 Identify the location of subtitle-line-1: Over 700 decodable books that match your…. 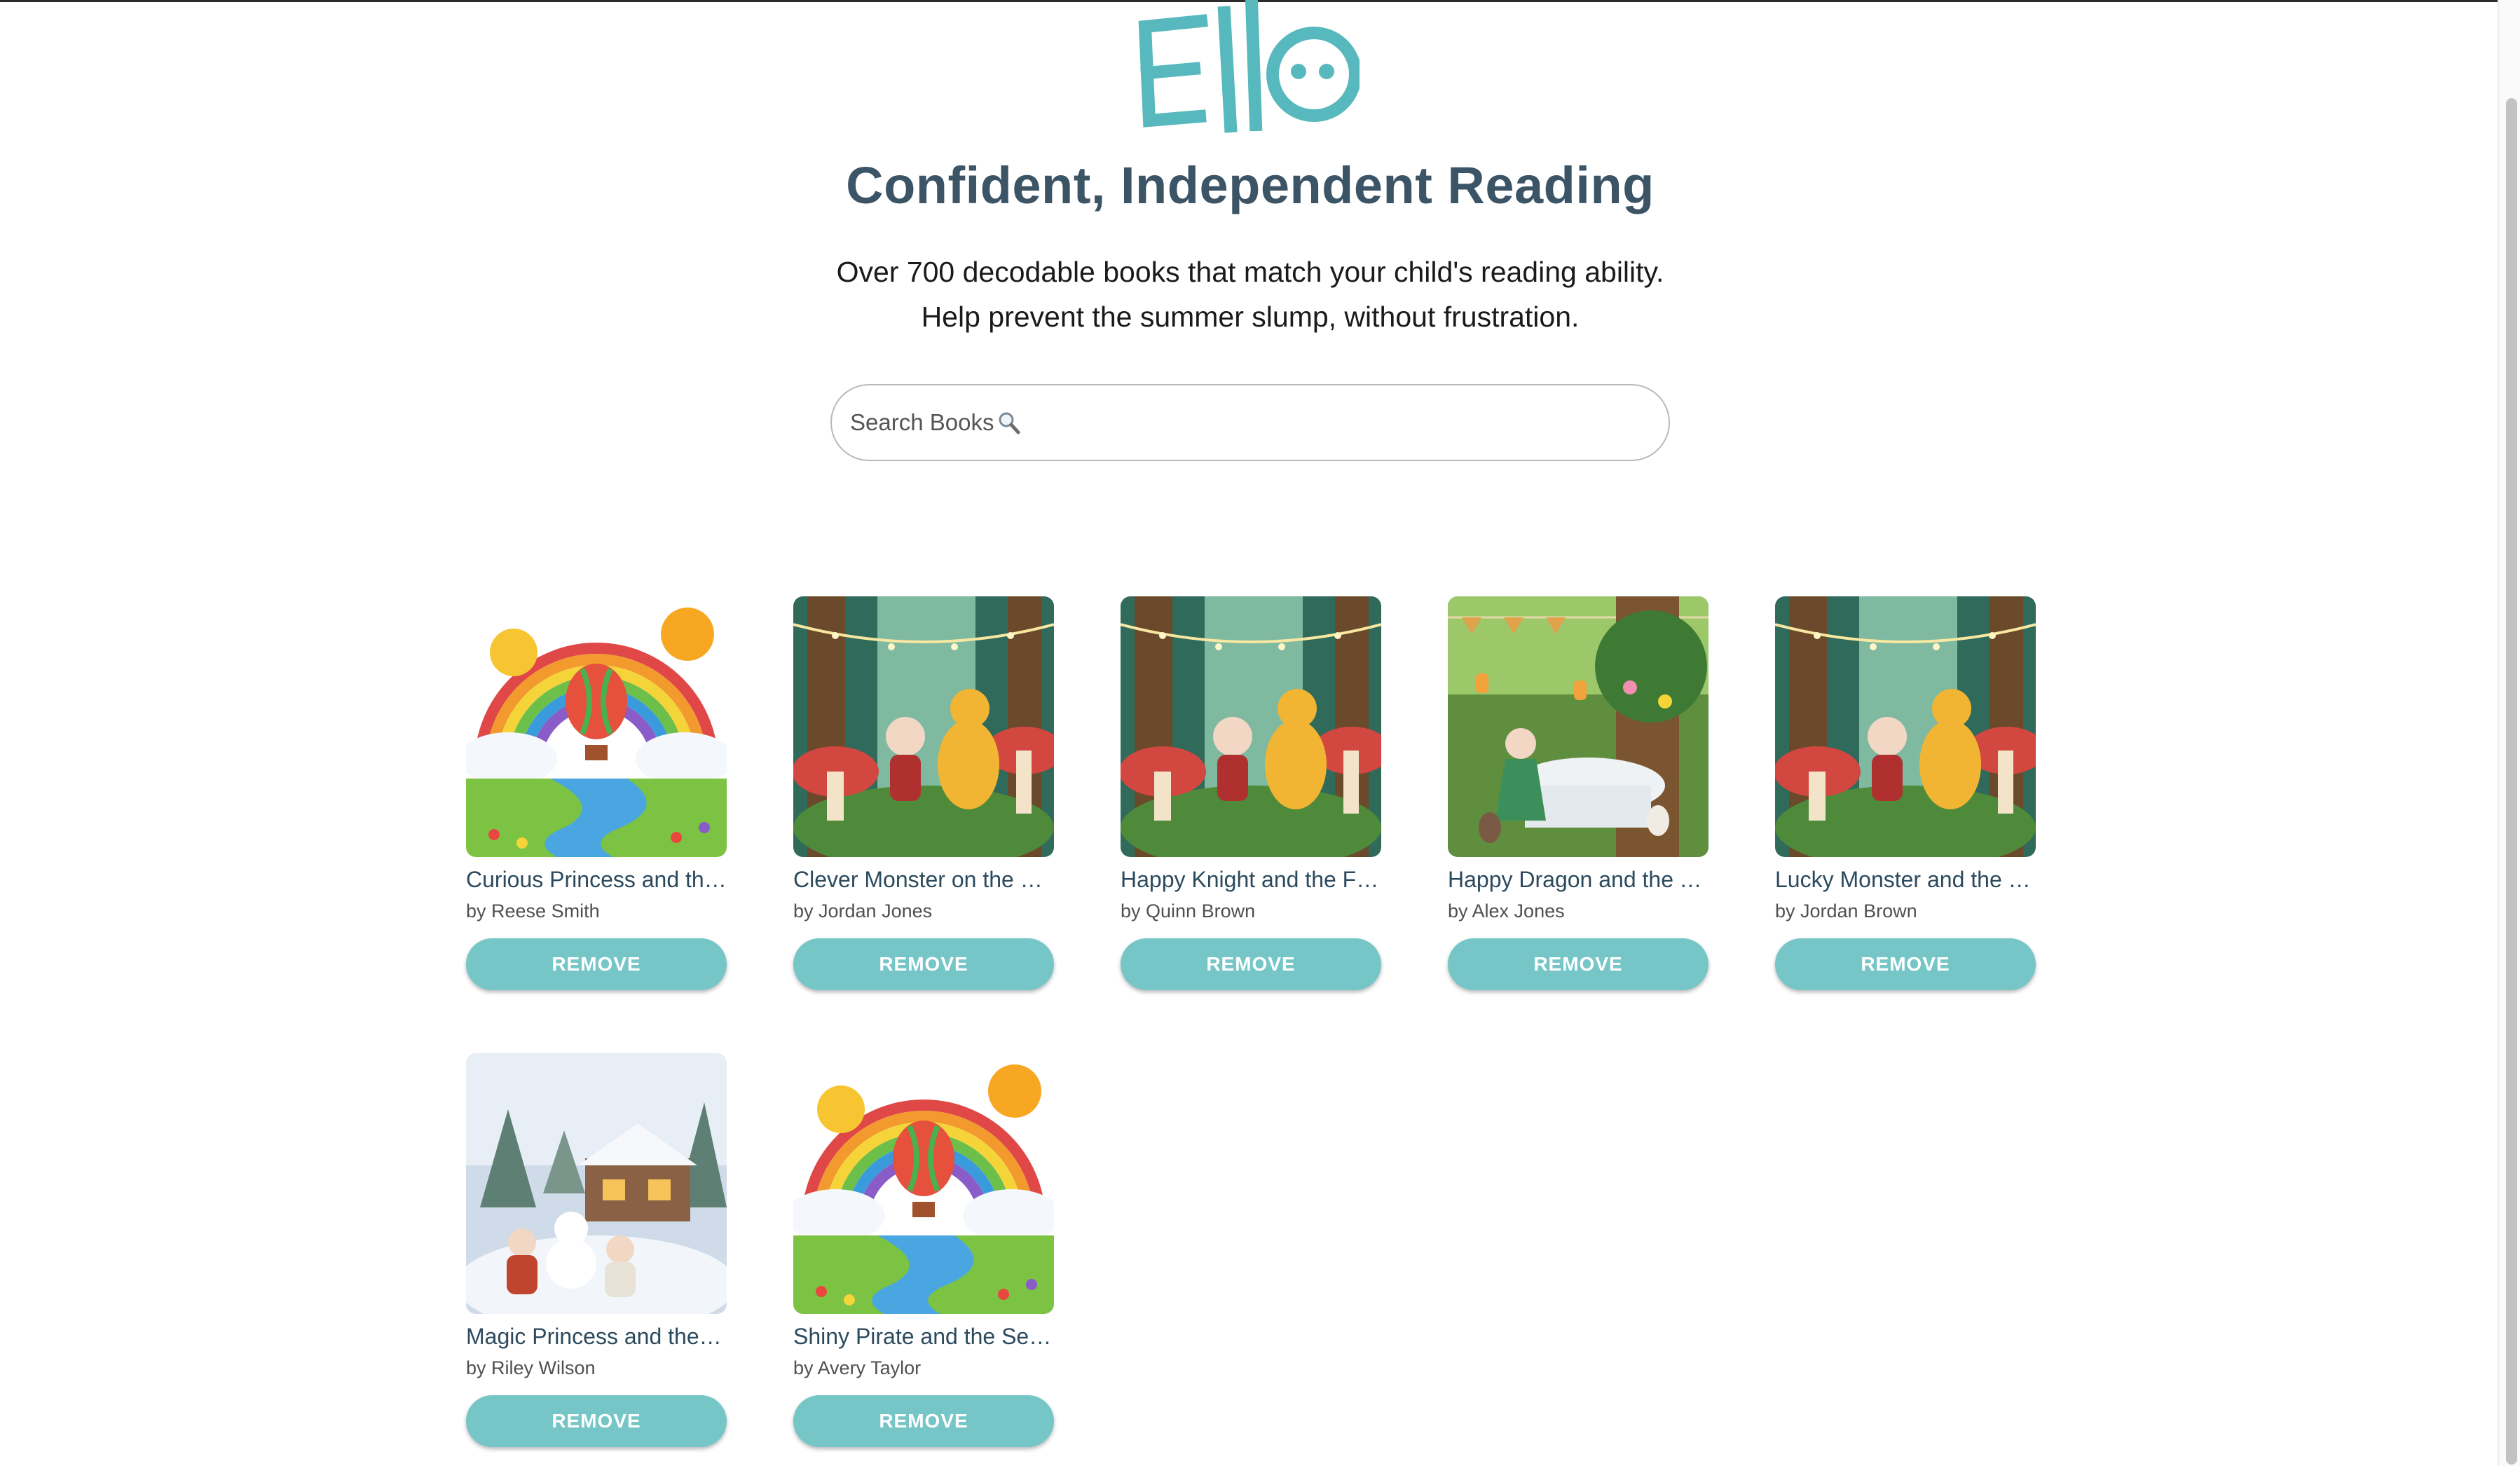
(1250, 272).